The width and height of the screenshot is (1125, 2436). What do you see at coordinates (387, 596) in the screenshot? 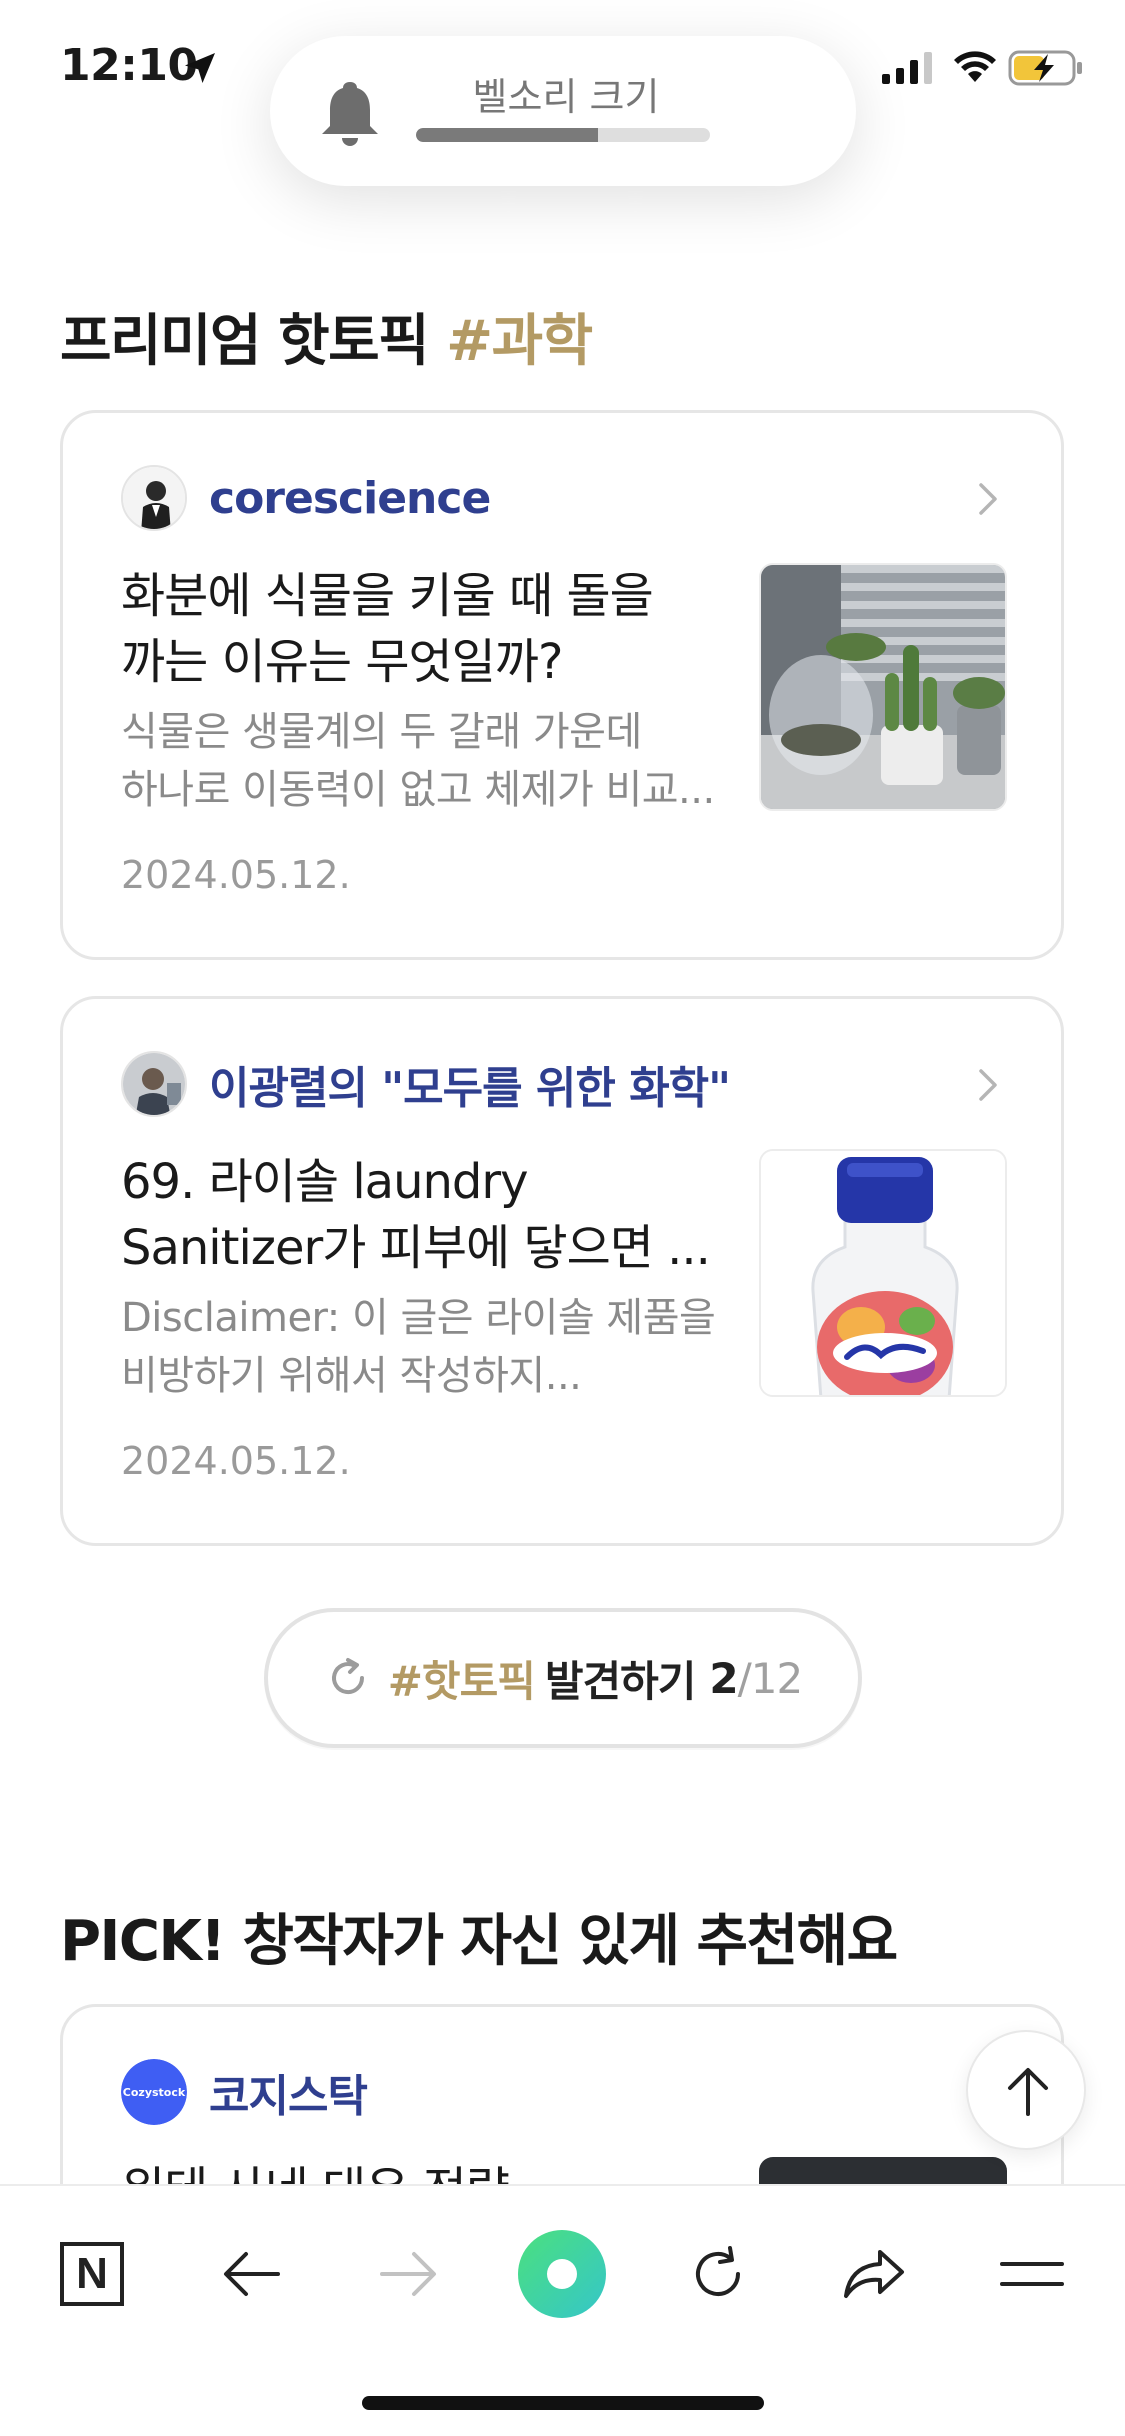
I see `card-title-line: 화분에 식물을 키울 때 돌을` at bounding box center [387, 596].